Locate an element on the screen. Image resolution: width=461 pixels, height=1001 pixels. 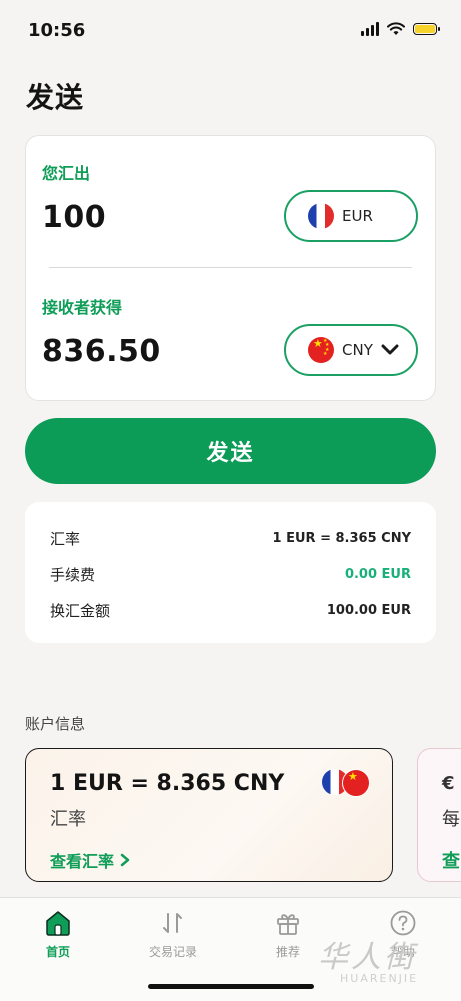
send-currency-code: EUR is located at coordinates (357, 216).